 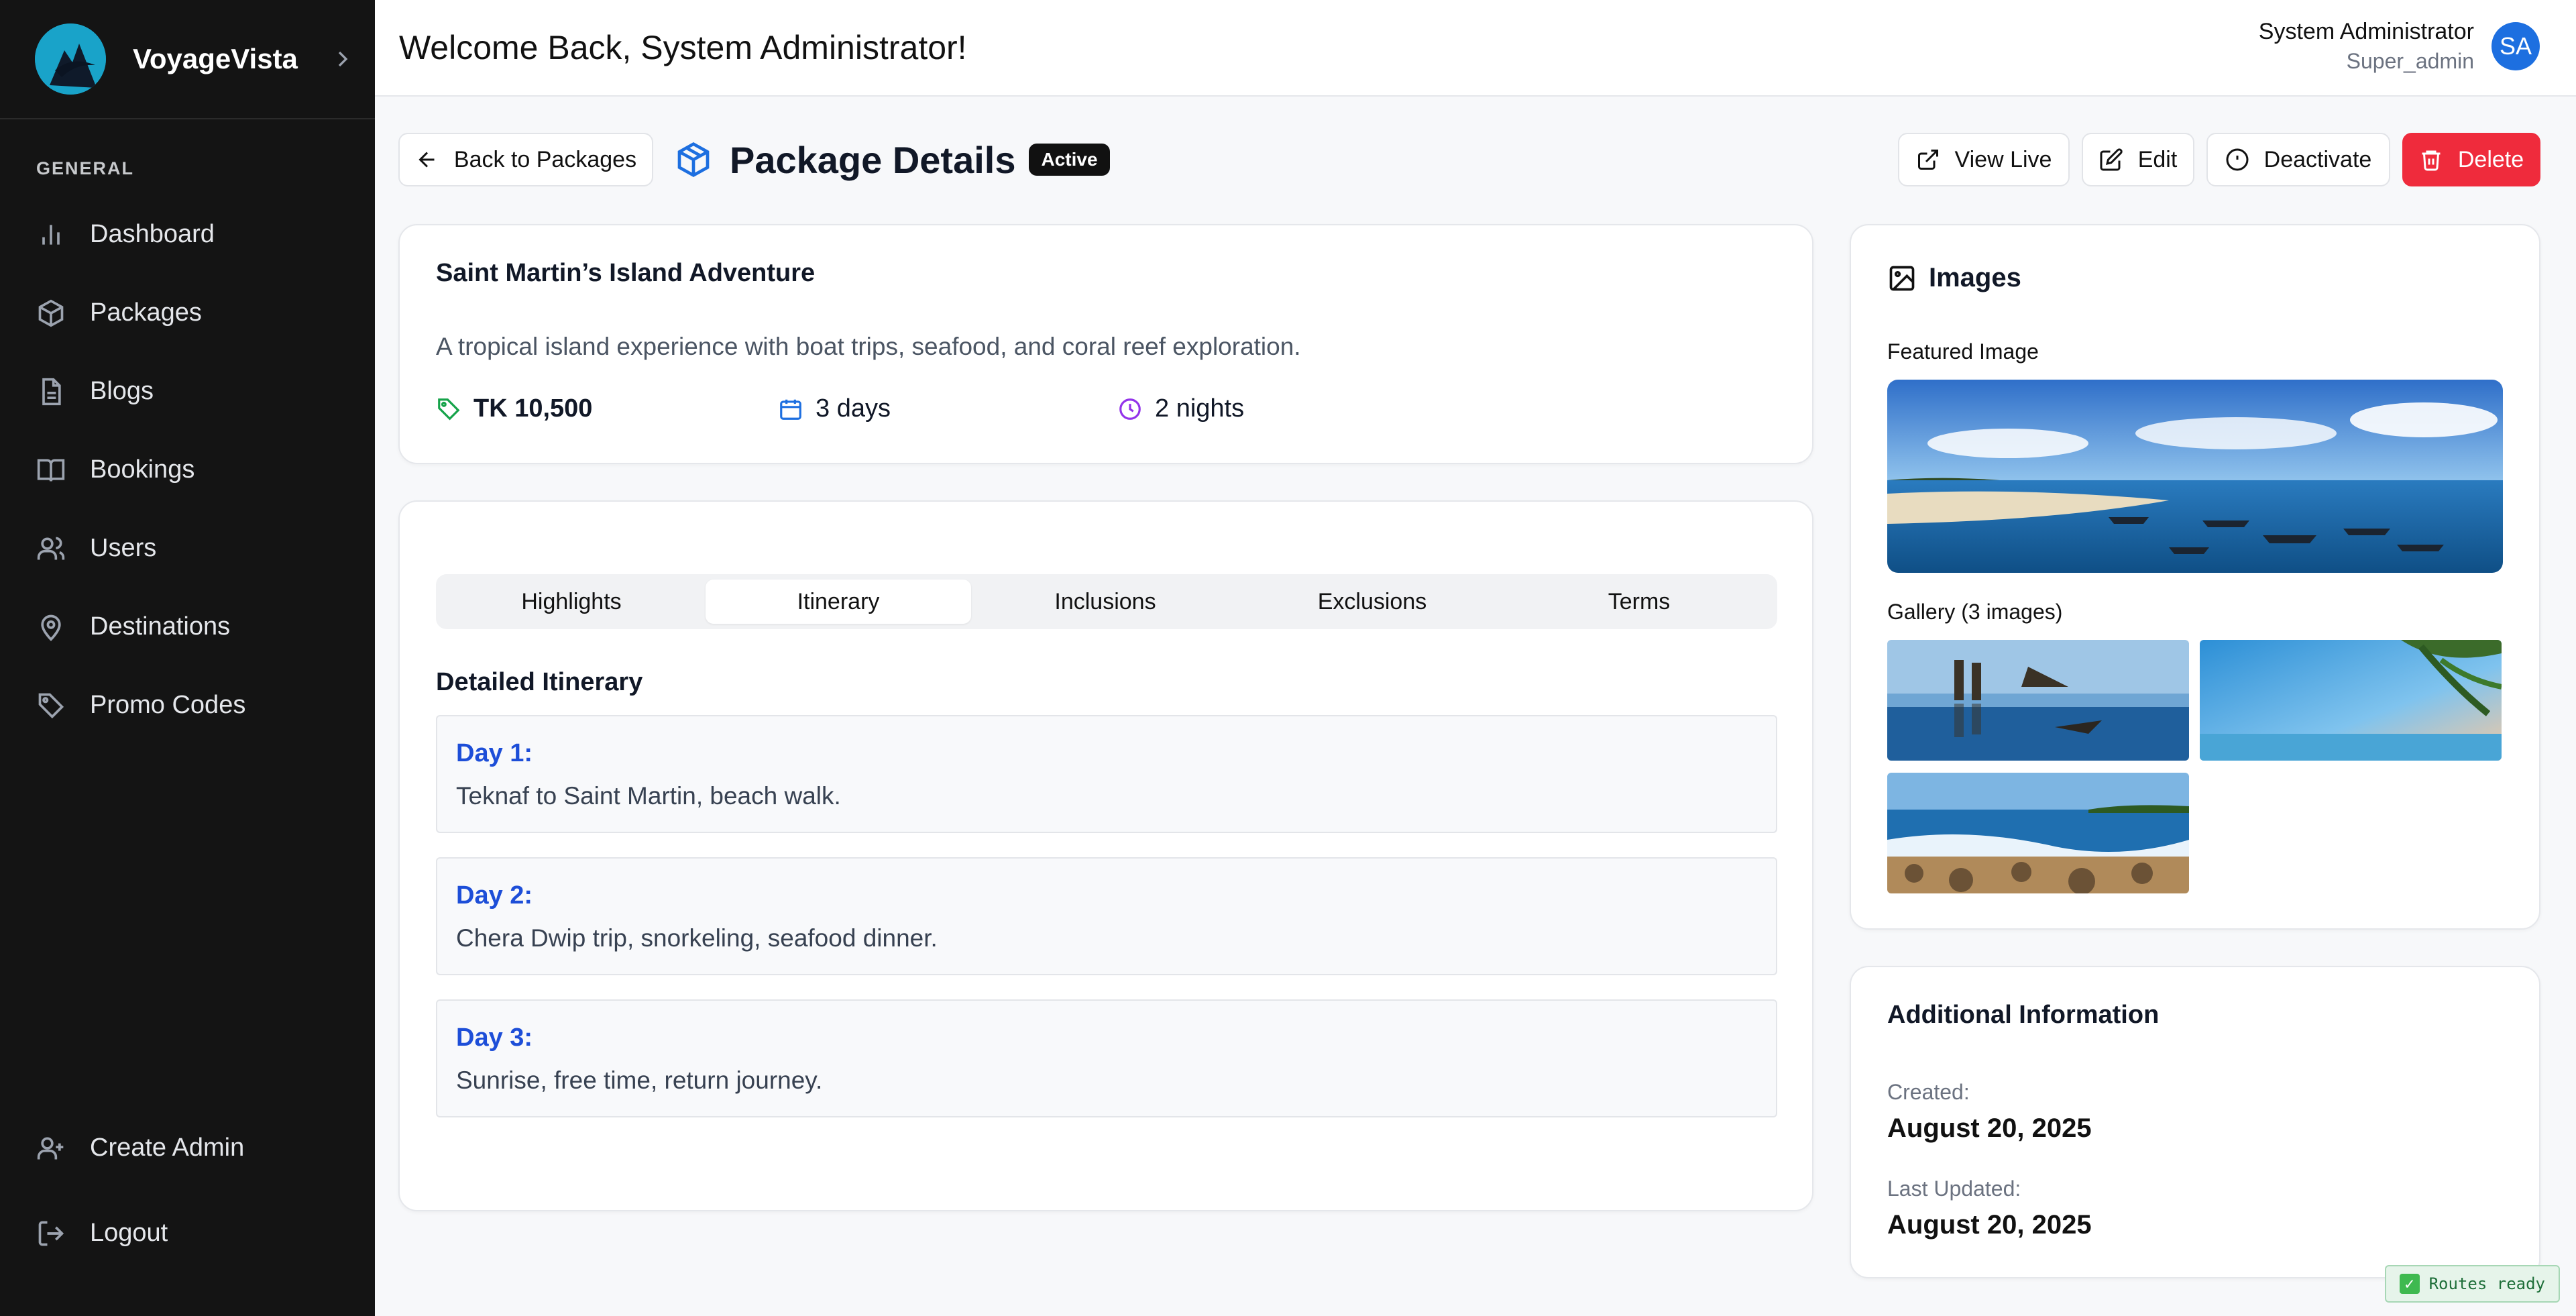 What do you see at coordinates (545, 159) in the screenshot?
I see `back-label: Back to Packages` at bounding box center [545, 159].